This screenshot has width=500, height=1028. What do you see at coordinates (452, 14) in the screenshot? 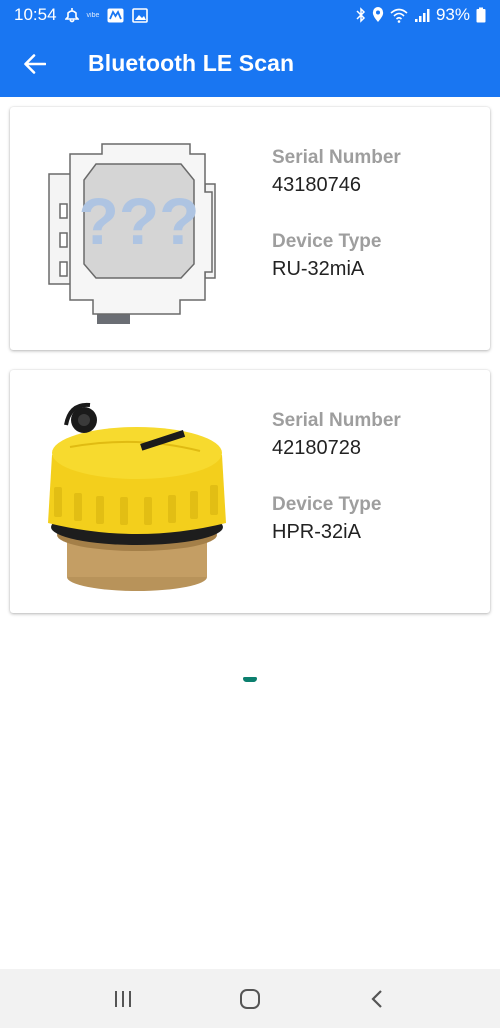
I see `battery-percent: 93%` at bounding box center [452, 14].